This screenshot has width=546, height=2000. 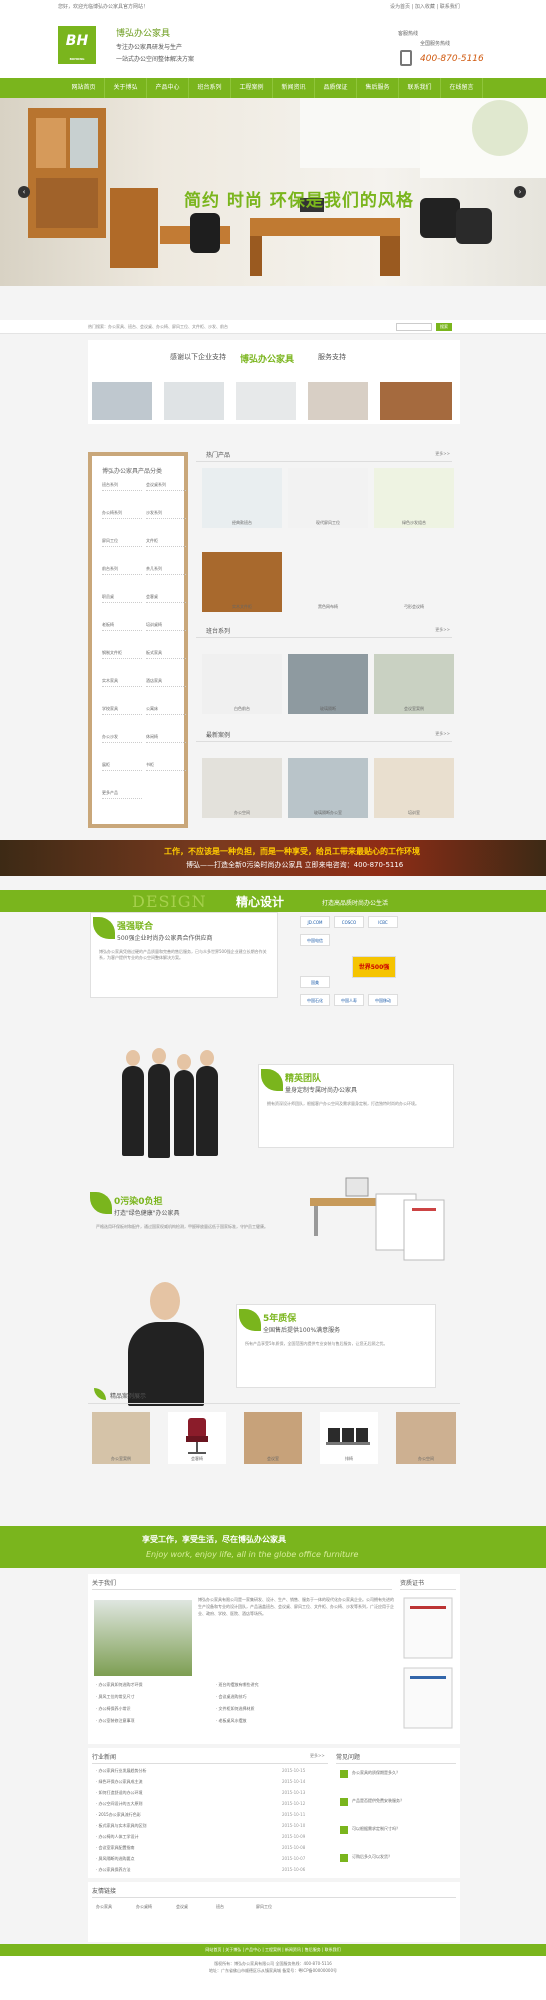 I want to click on nav-item: 品质保证, so click(x=336, y=88).